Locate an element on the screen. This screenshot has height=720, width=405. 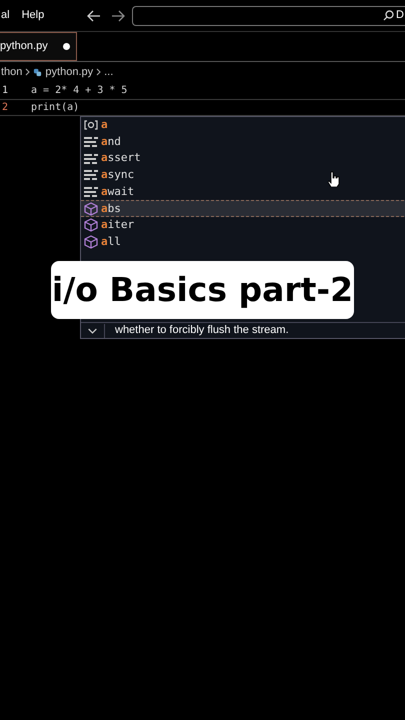
code-text: print(a) is located at coordinates (55, 108).